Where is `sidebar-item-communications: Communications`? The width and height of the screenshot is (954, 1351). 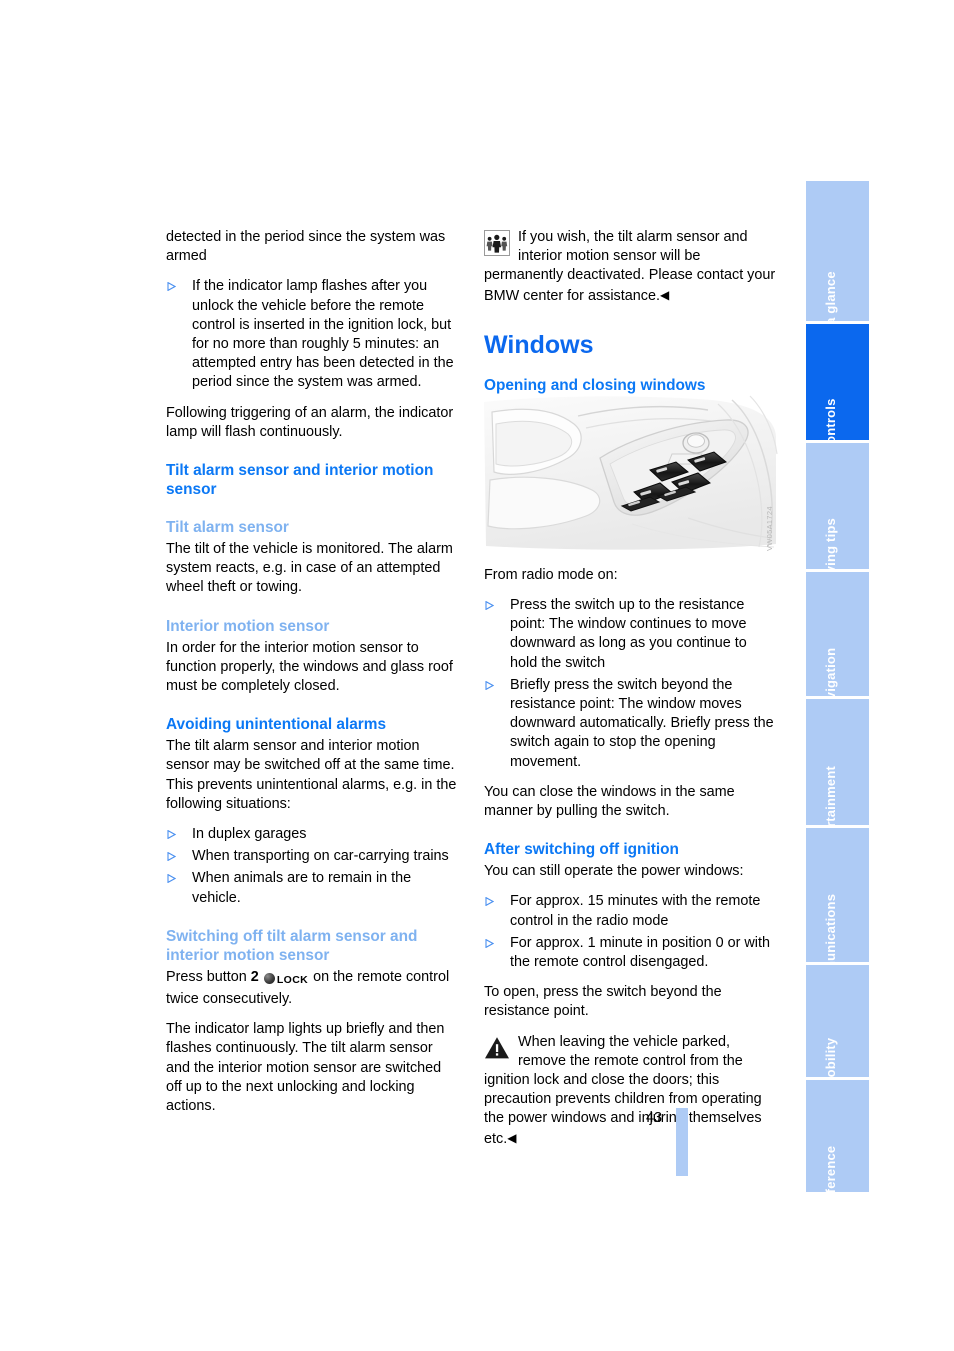 sidebar-item-communications: Communications is located at coordinates (837, 895).